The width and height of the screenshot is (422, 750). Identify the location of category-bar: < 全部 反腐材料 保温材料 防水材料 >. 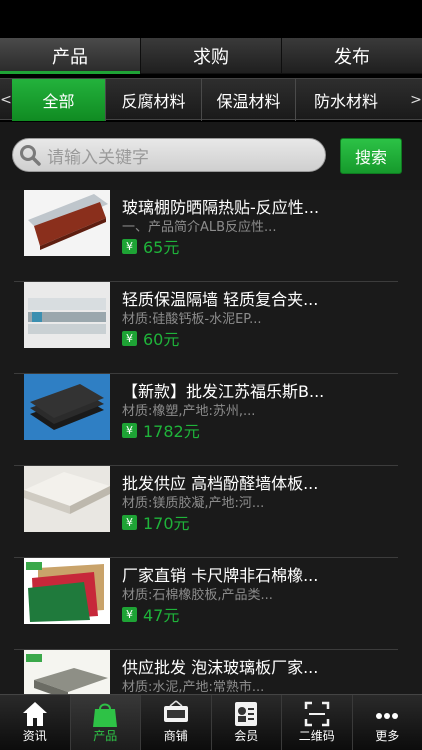
(211, 99).